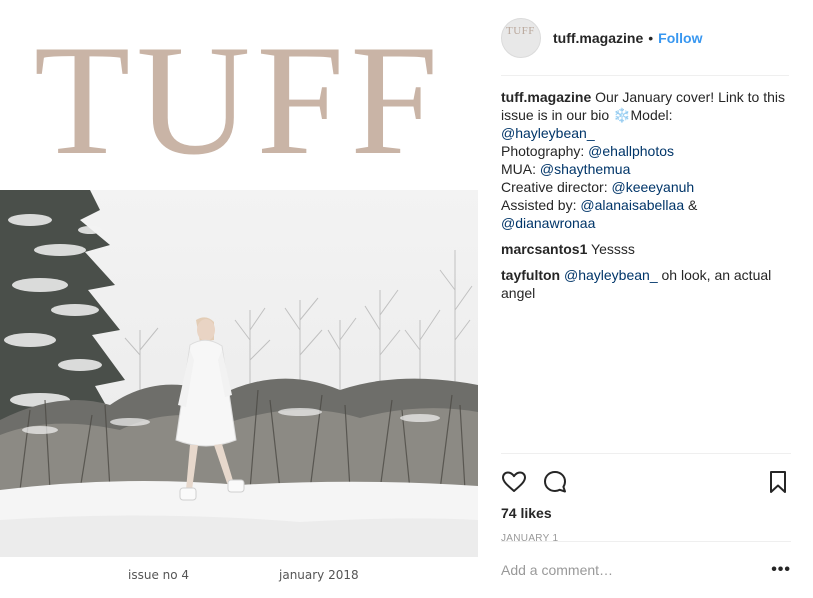 The image size is (813, 598). Describe the element at coordinates (651, 115) in the screenshot. I see `caption-text-2: Model:` at that location.